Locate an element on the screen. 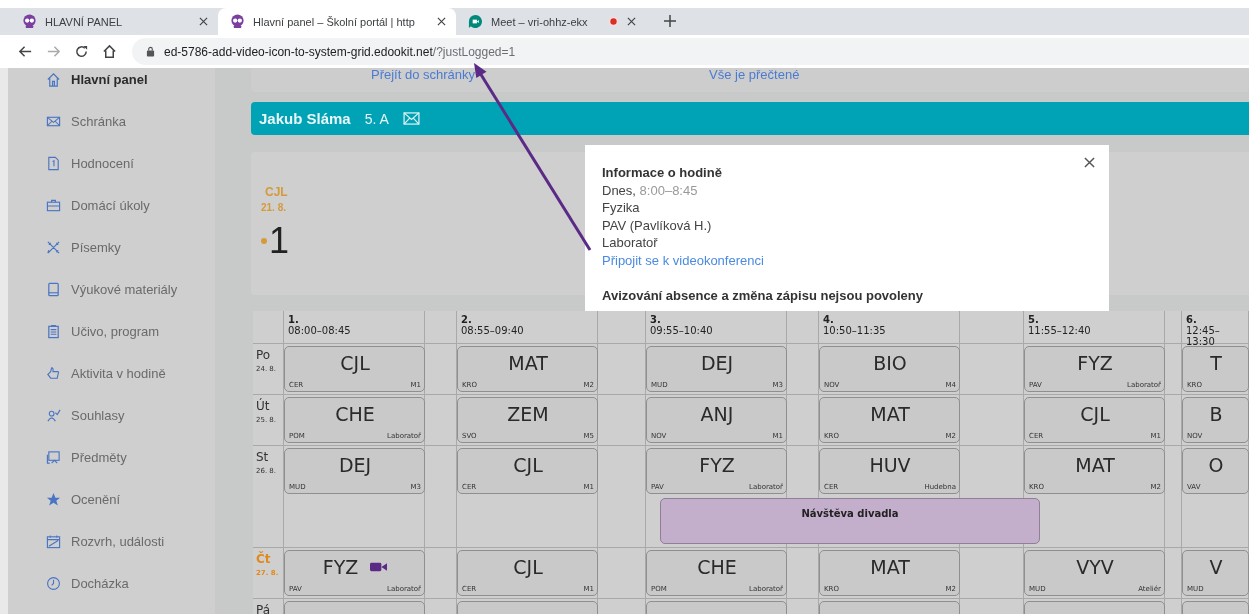 This screenshot has width=1249, height=614. sidebar-item: Výukové materiály is located at coordinates (111, 289).